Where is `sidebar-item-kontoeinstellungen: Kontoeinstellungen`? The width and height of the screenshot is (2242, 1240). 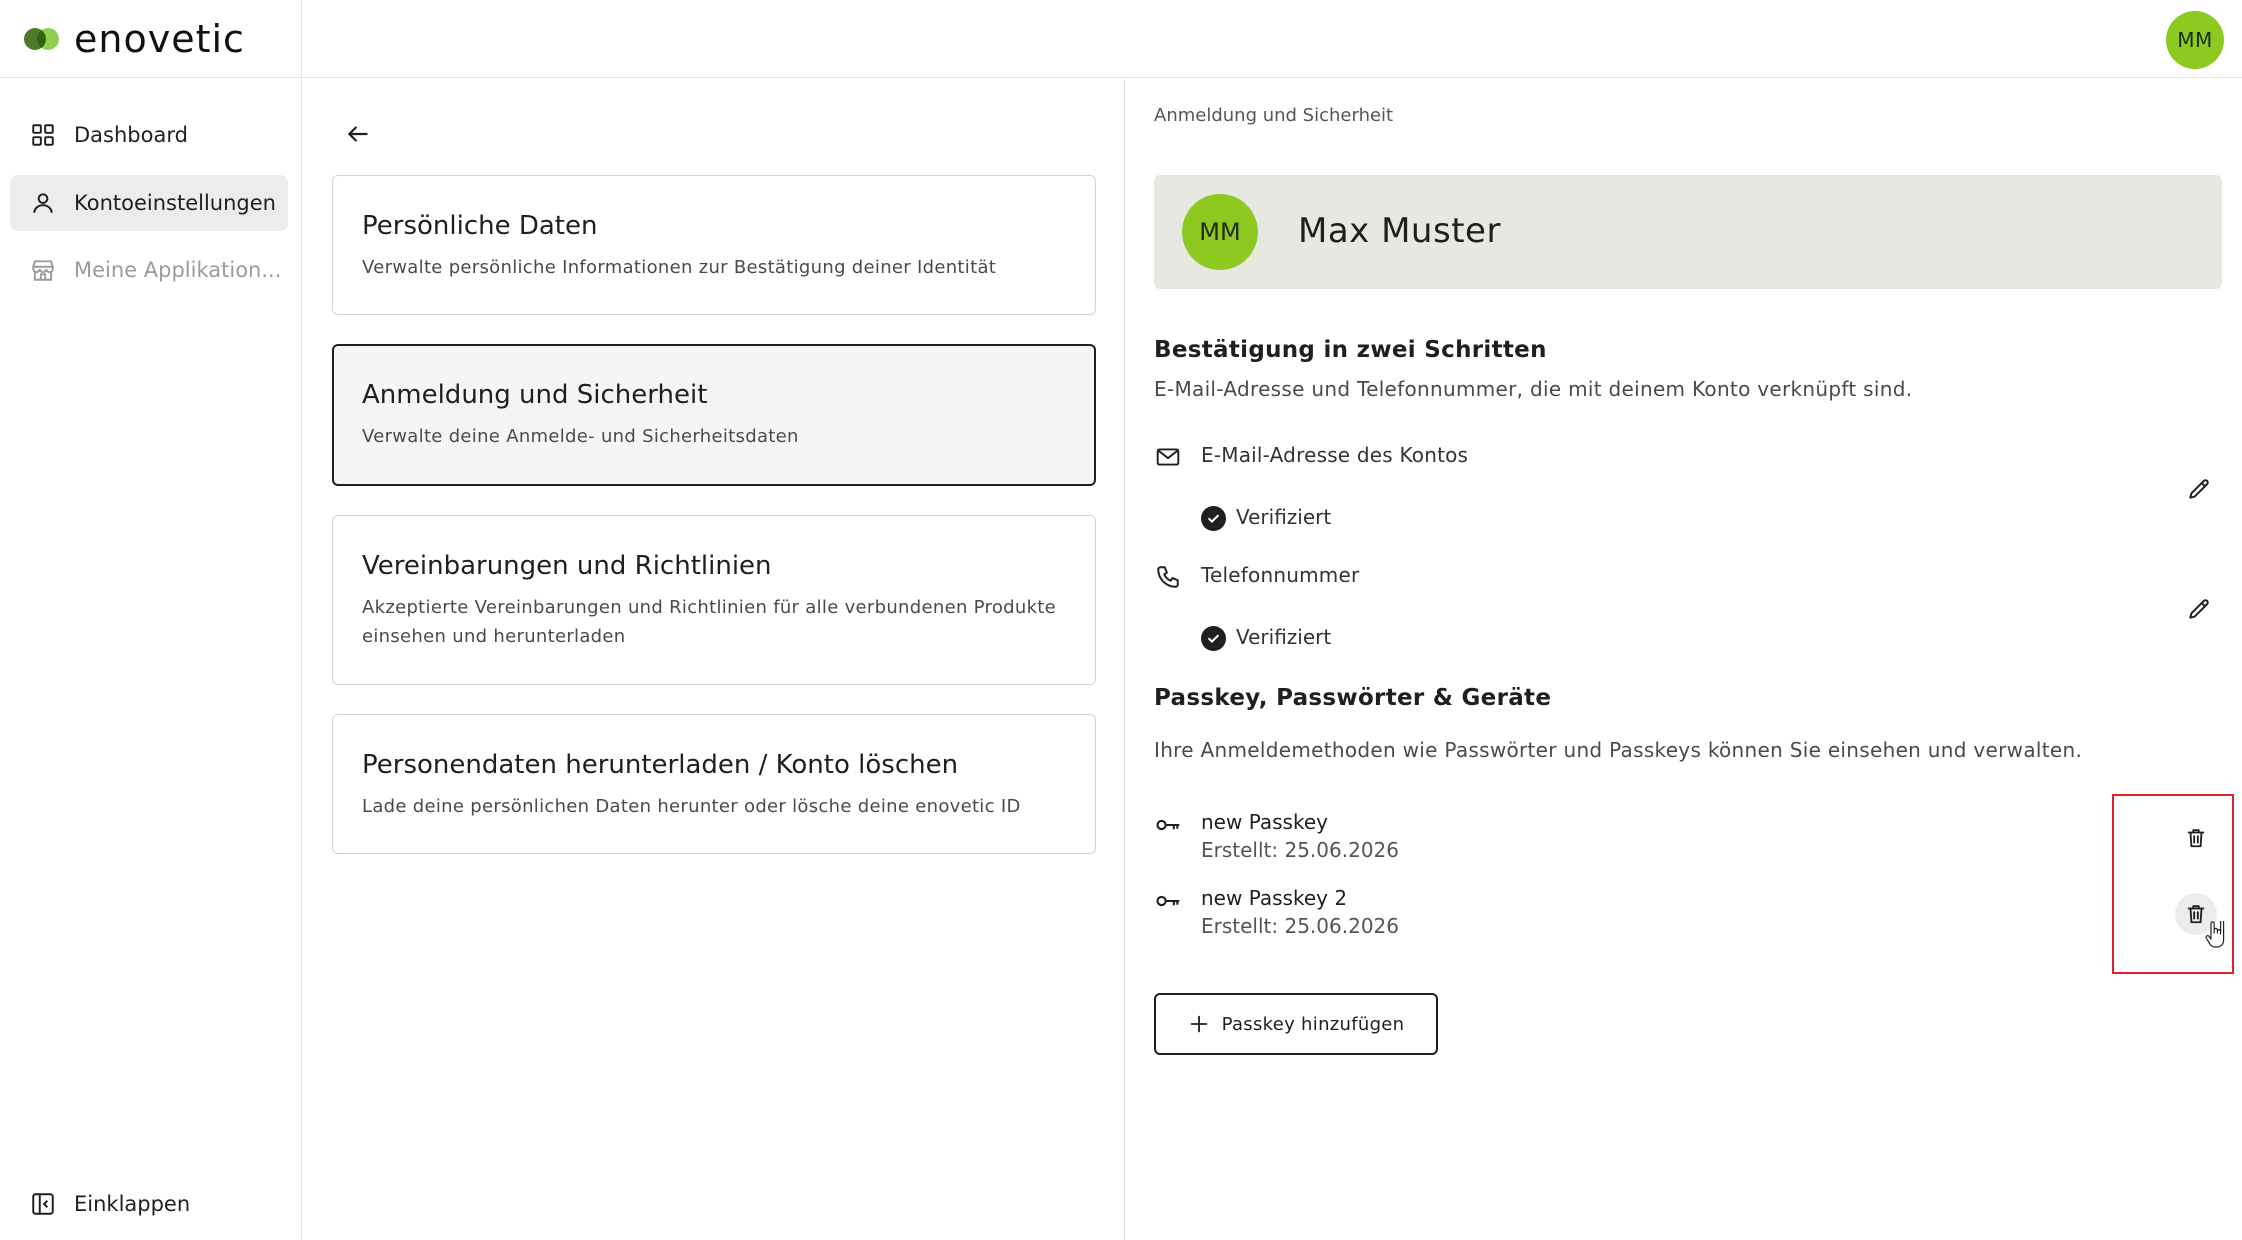
sidebar-item-kontoeinstellungen: Kontoeinstellungen is located at coordinates (149, 203).